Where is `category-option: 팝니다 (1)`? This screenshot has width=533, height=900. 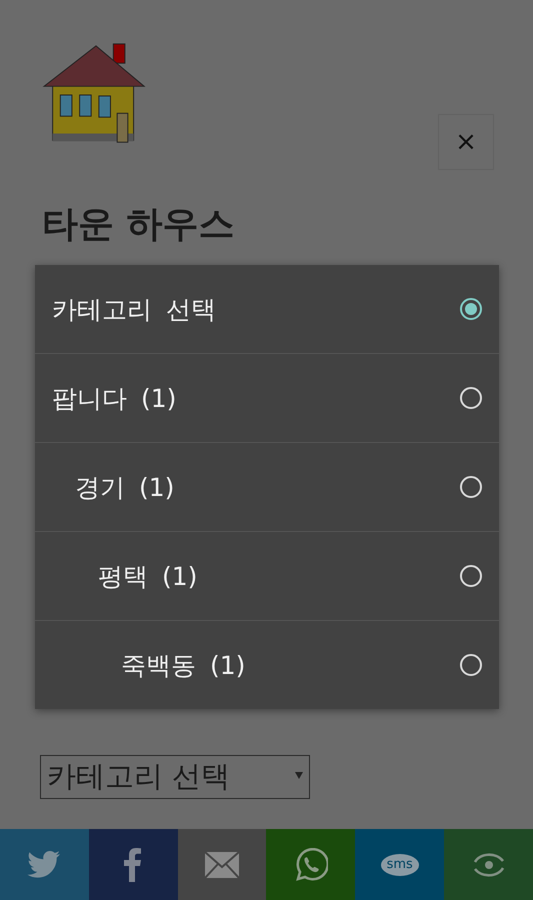 category-option: 팝니다 (1) is located at coordinates (267, 397).